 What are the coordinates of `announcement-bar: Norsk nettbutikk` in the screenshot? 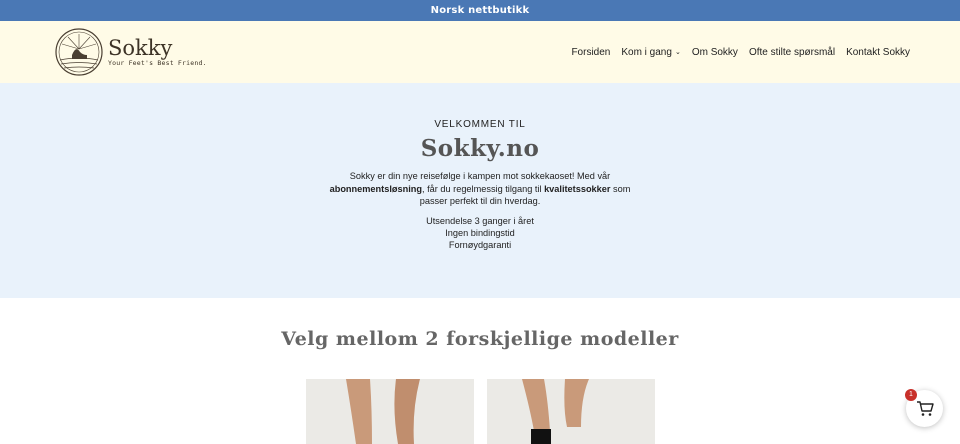 It's located at (480, 10).